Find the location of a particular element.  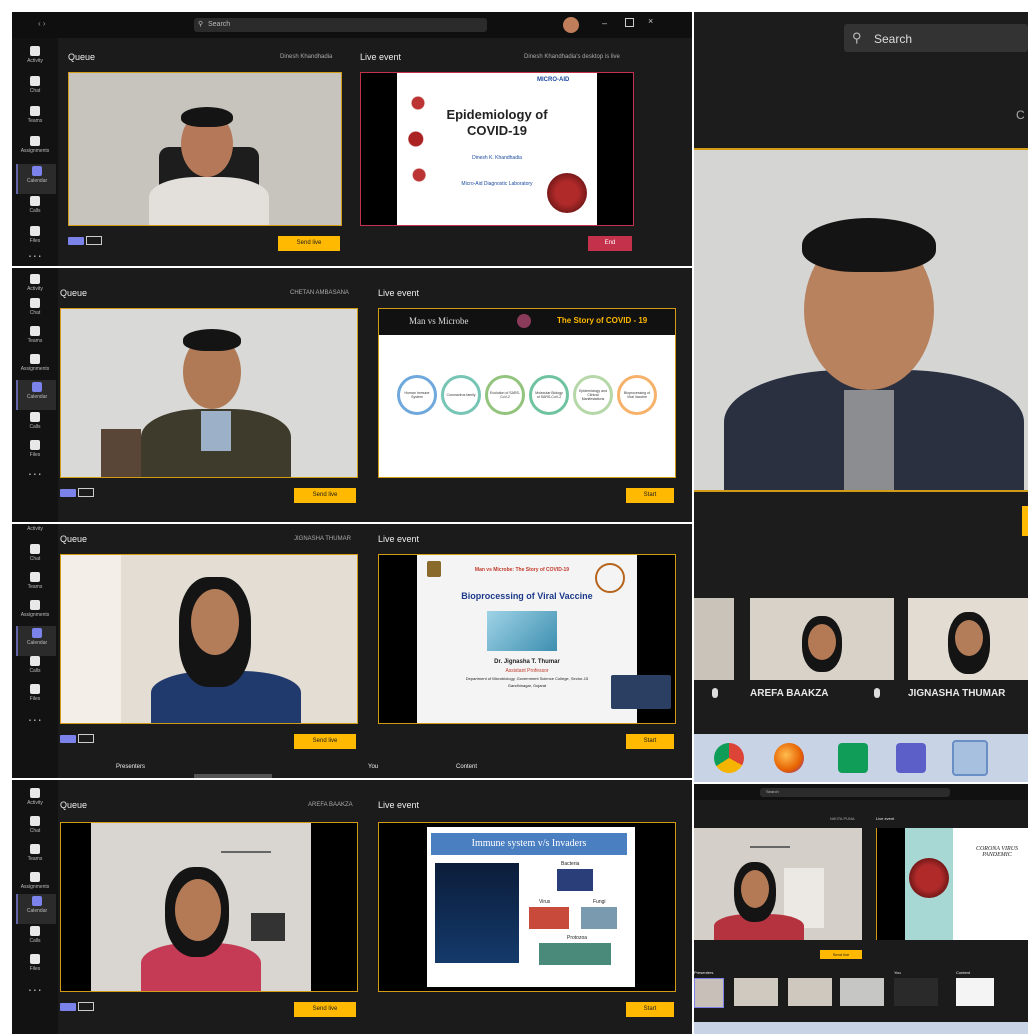

firefox-icon is located at coordinates (789, 758).